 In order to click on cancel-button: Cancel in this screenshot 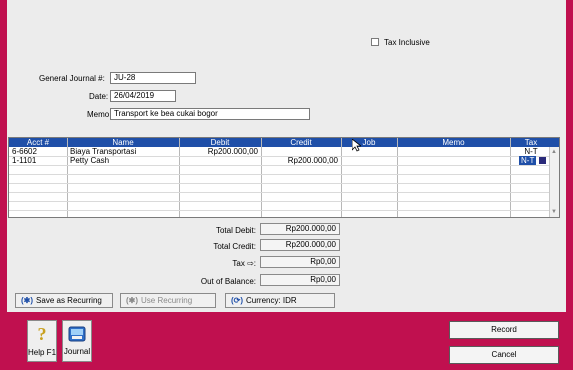, I will do `click(504, 355)`.